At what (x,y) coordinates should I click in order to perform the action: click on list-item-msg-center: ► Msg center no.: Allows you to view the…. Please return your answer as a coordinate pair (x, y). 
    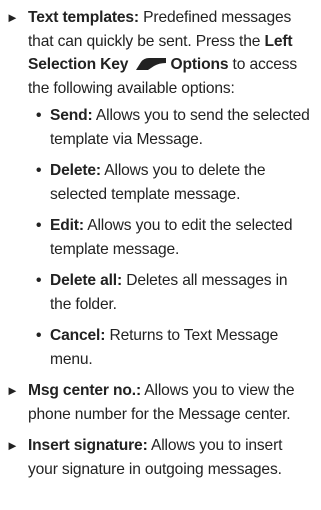
    Looking at the image, I should click on (158, 402).